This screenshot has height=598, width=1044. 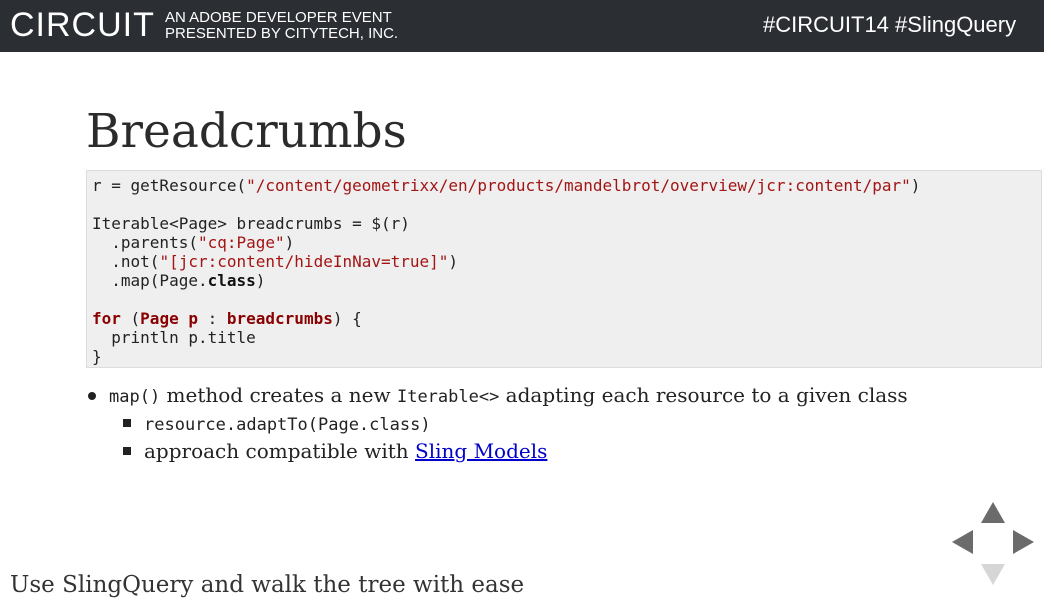 I want to click on hashtags: #CIRCUIT14 #SlingQuery, so click(x=890, y=24).